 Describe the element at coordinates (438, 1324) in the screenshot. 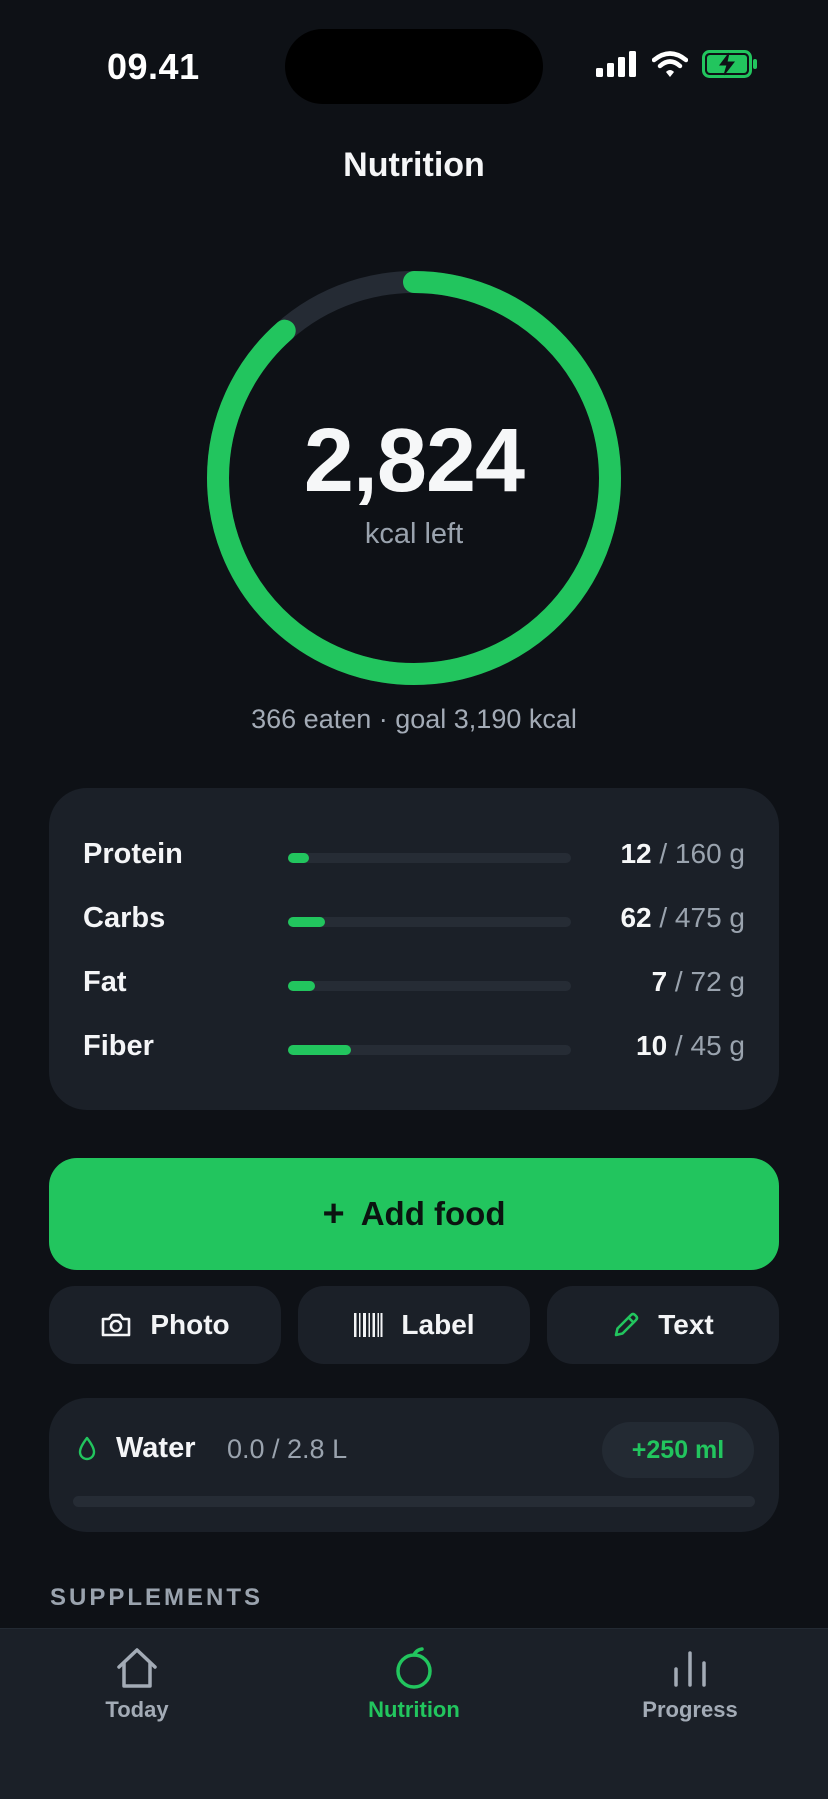

I see `label-label: Label` at that location.